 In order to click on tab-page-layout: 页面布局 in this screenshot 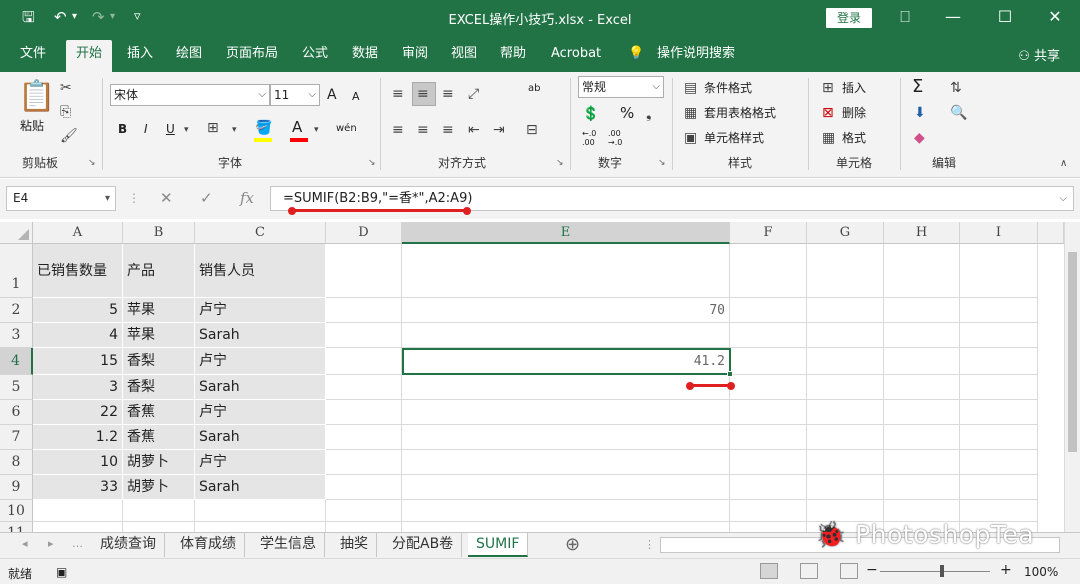, I will do `click(252, 54)`.